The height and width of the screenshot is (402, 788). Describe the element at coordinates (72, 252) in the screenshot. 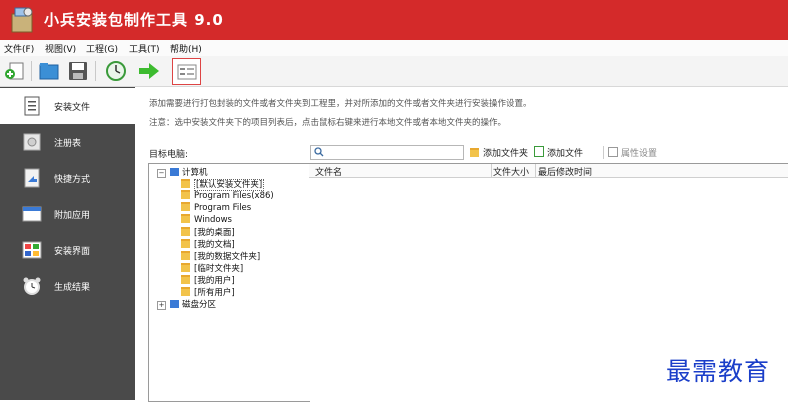

I see `sidebar-item-label: 安装界面` at that location.